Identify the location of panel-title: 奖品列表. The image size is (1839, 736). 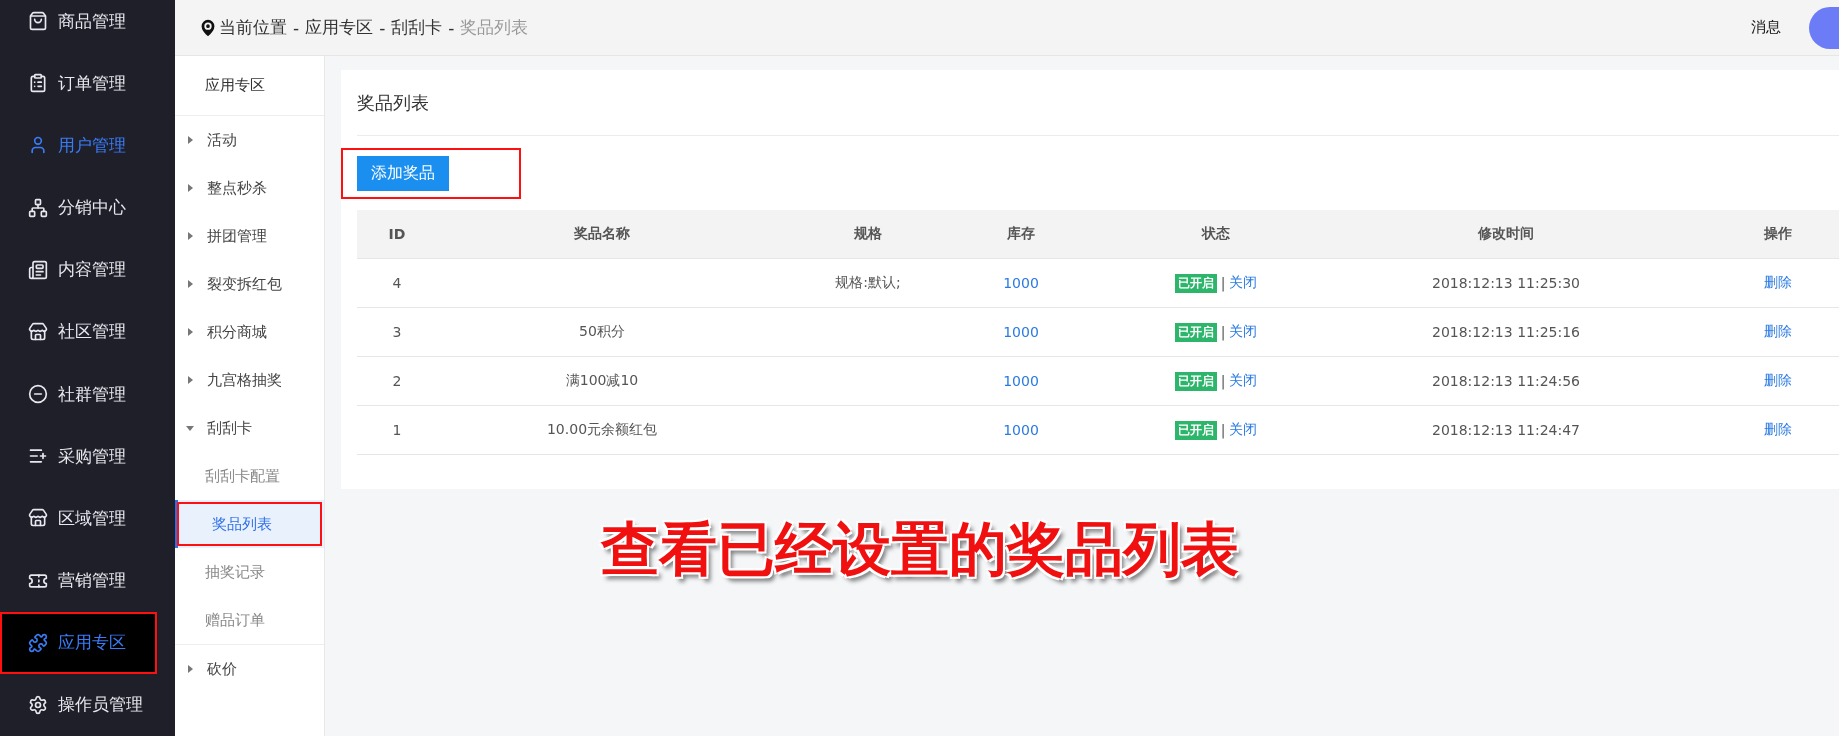
(1098, 103).